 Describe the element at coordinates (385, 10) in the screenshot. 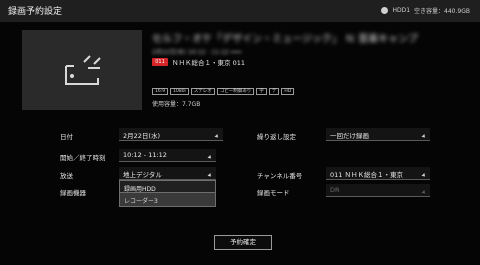

I see `hdd-icon` at that location.